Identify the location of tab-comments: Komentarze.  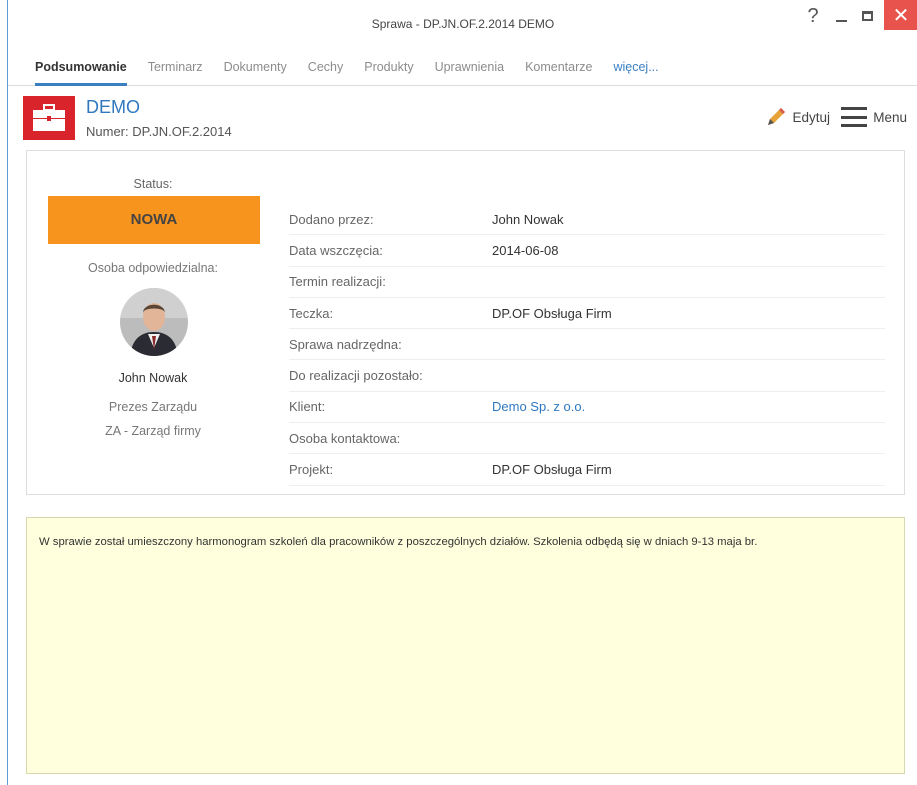
(558, 67).